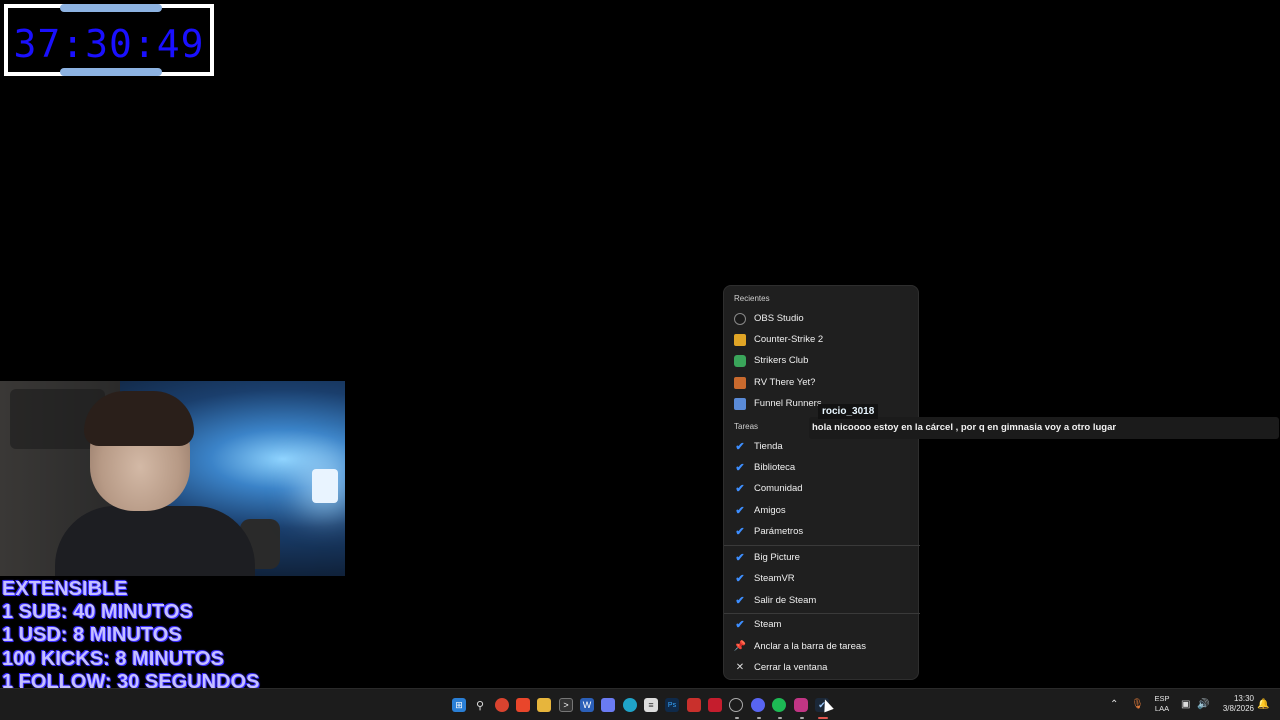 This screenshot has width=1280, height=720. Describe the element at coordinates (1162, 698) in the screenshot. I see `language-code: ESP` at that location.